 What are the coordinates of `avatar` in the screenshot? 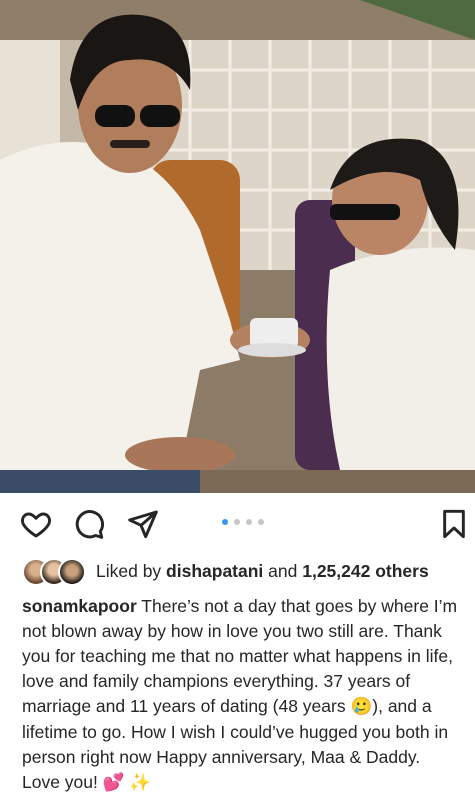 It's located at (72, 572).